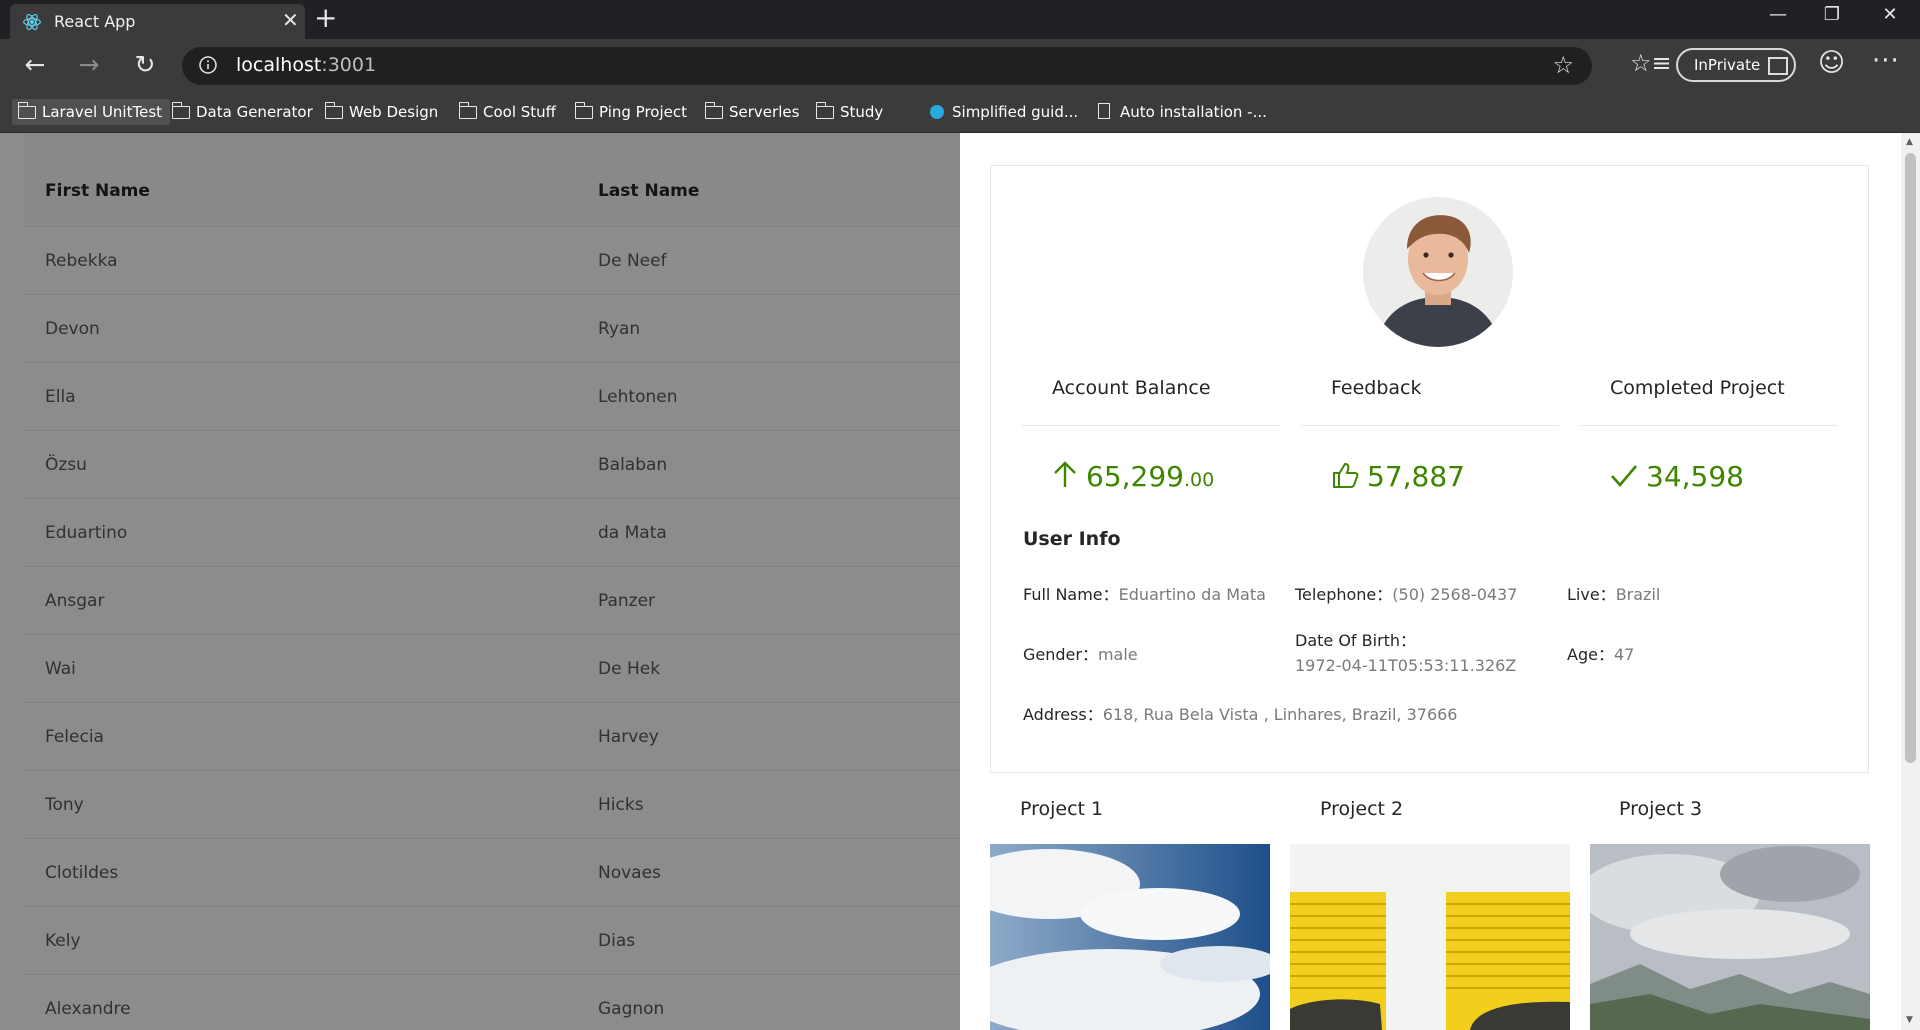  Describe the element at coordinates (749, 112) in the screenshot. I see `bookmark-item: Serverles` at that location.